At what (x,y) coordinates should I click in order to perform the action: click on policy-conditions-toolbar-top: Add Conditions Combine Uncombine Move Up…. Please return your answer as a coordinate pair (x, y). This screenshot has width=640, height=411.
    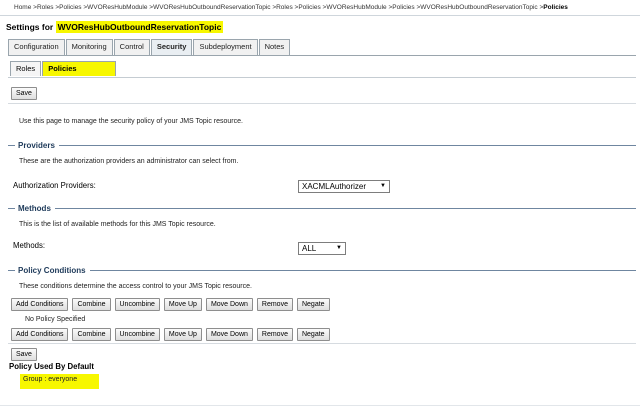
    Looking at the image, I should click on (170, 304).